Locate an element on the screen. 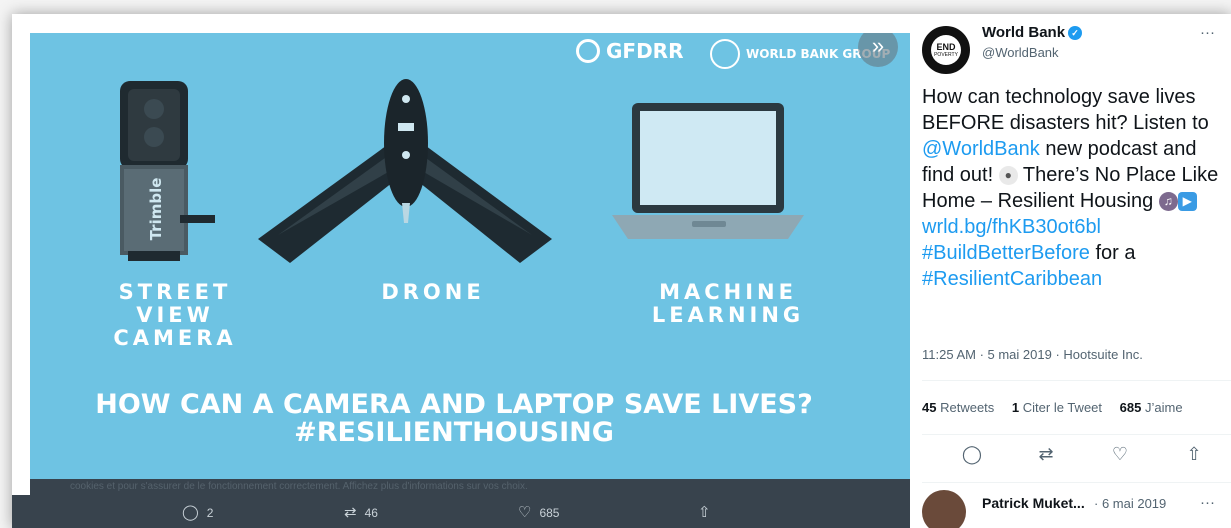 The width and height of the screenshot is (1231, 528). retweets-label: Retweets is located at coordinates (967, 407).